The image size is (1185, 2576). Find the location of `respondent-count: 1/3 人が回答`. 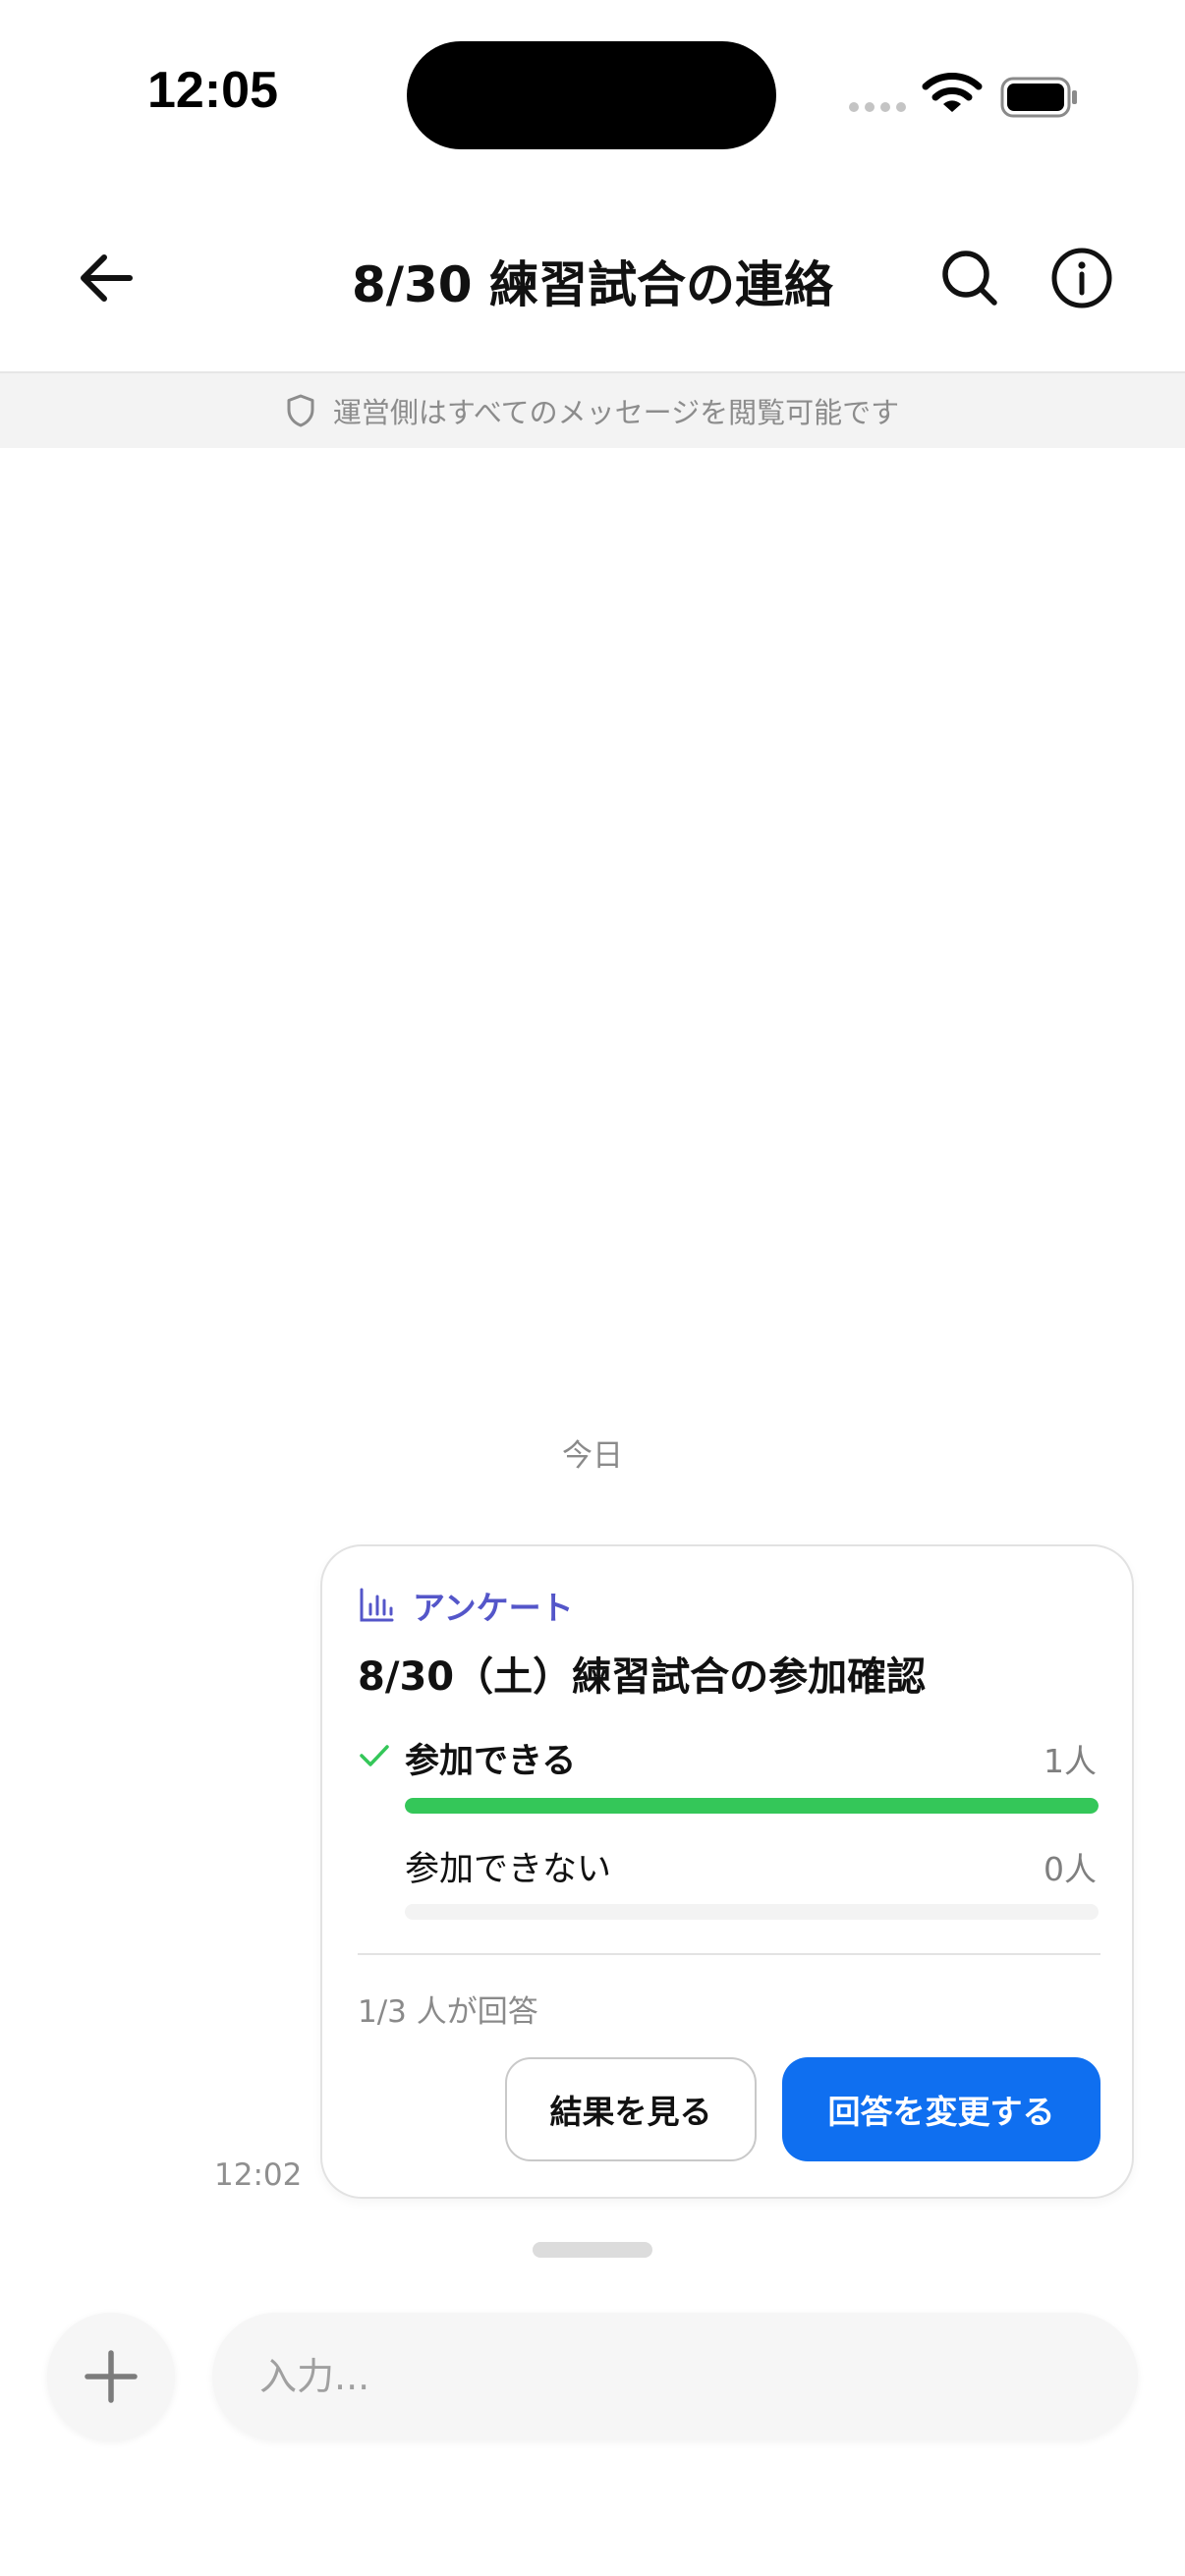

respondent-count: 1/3 人が回答 is located at coordinates (448, 2012).